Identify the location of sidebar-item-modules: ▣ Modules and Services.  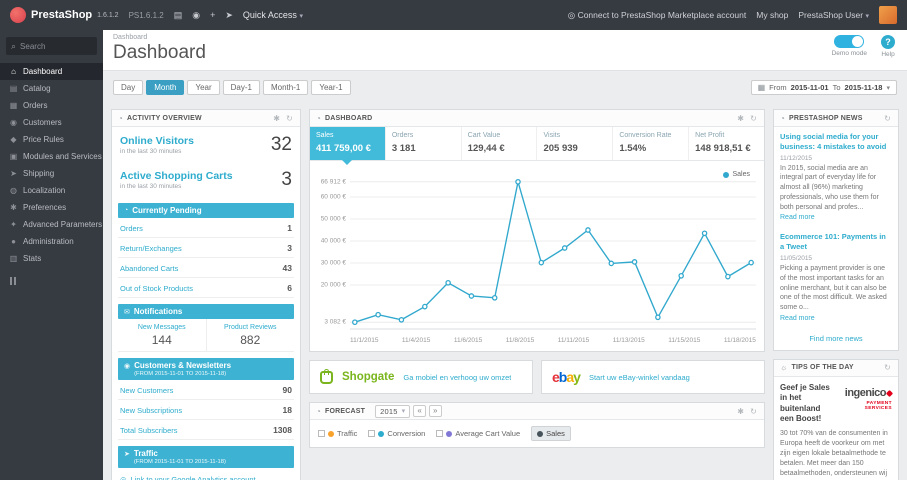
(51, 156).